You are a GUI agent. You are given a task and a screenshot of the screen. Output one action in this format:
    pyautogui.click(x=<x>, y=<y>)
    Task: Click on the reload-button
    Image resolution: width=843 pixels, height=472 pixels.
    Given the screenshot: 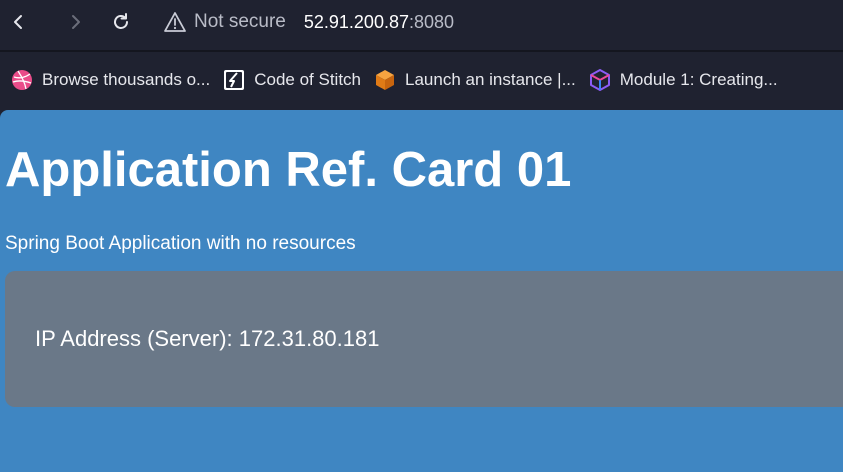 What is the action you would take?
    pyautogui.click(x=121, y=22)
    